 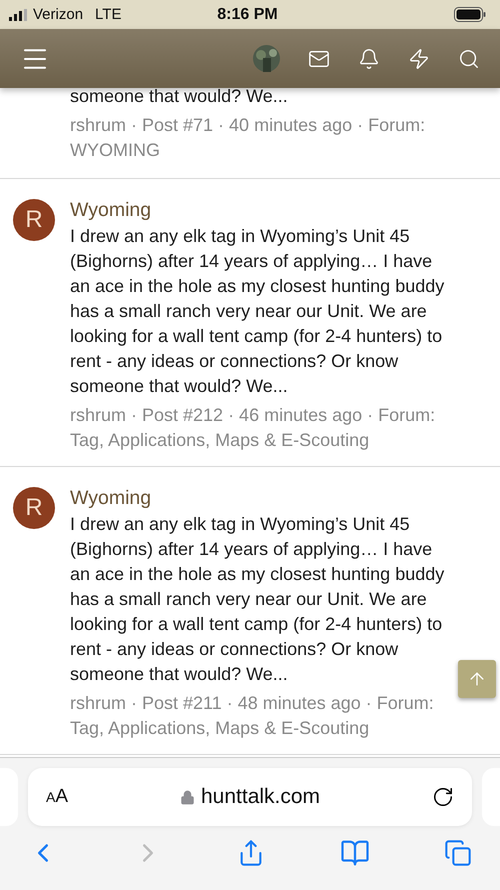 I want to click on network-type: LTE, so click(x=108, y=14).